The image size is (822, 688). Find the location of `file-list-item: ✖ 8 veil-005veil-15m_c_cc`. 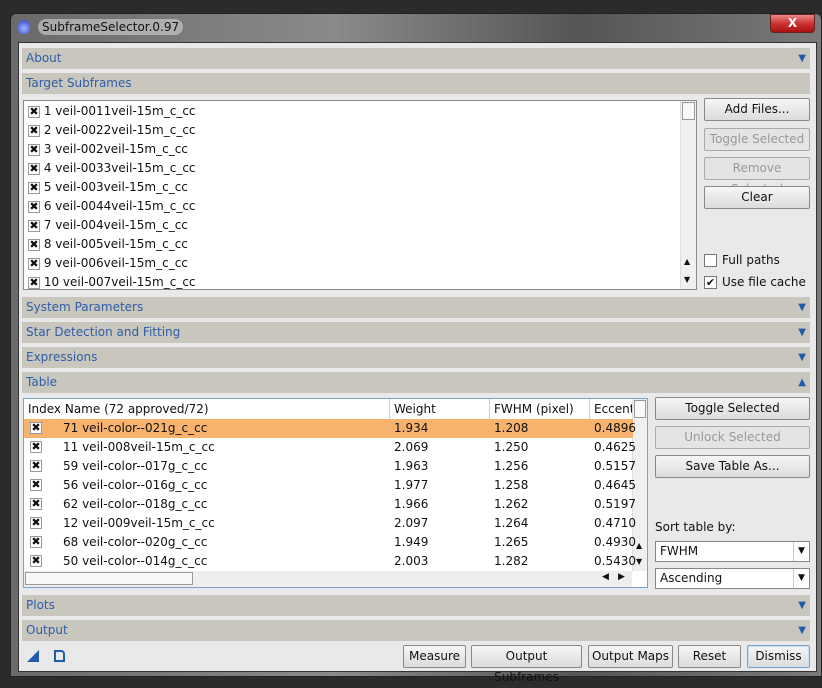

file-list-item: ✖ 8 veil-005veil-15m_c_cc is located at coordinates (108, 244).